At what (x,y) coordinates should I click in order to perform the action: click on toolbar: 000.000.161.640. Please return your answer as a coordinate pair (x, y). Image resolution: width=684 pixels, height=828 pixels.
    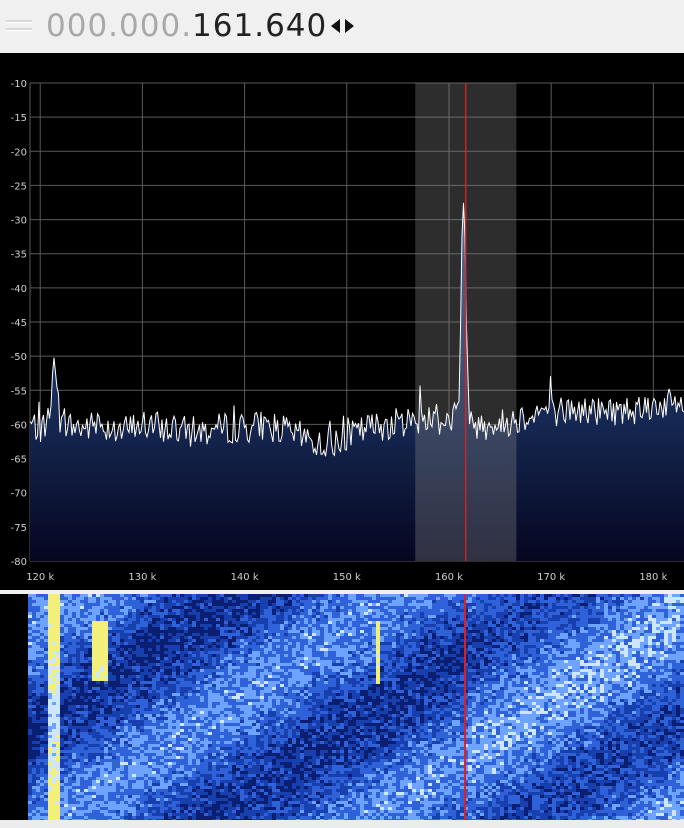
    Looking at the image, I should click on (342, 26).